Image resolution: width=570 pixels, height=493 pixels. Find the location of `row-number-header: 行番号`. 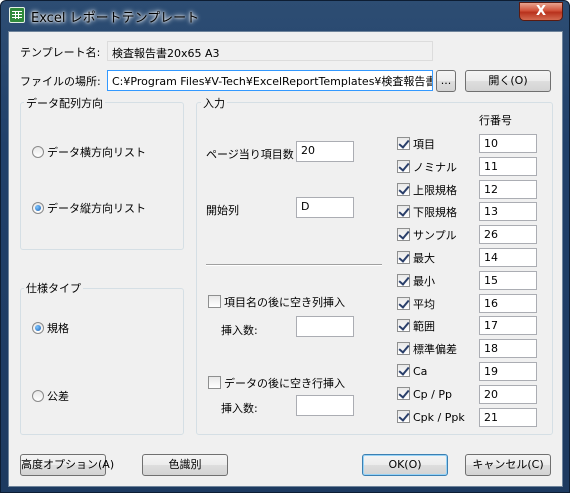

row-number-header: 行番号 is located at coordinates (495, 120).